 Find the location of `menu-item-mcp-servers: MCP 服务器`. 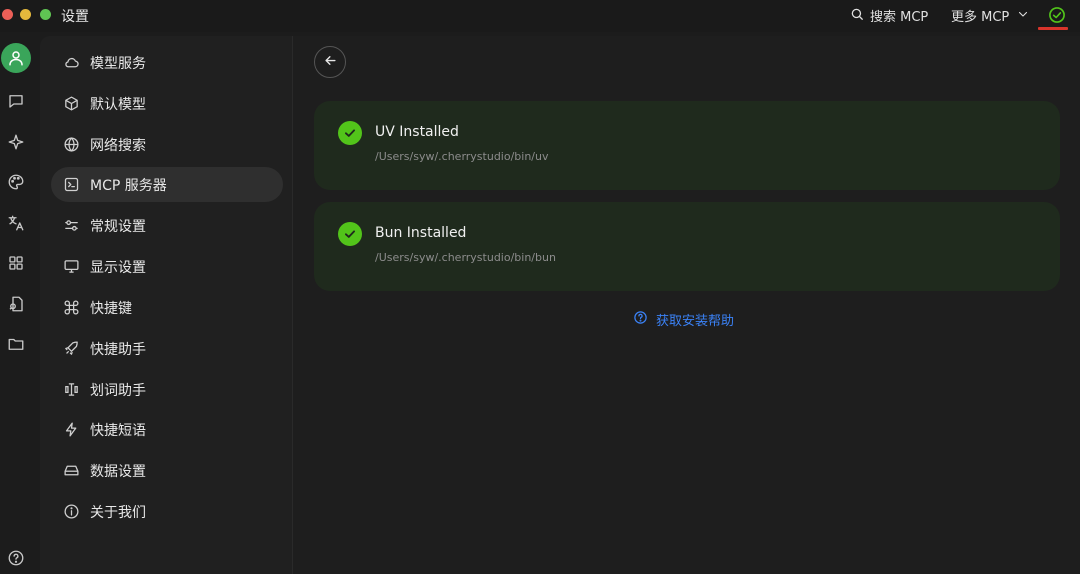

menu-item-mcp-servers: MCP 服务器 is located at coordinates (167, 184).